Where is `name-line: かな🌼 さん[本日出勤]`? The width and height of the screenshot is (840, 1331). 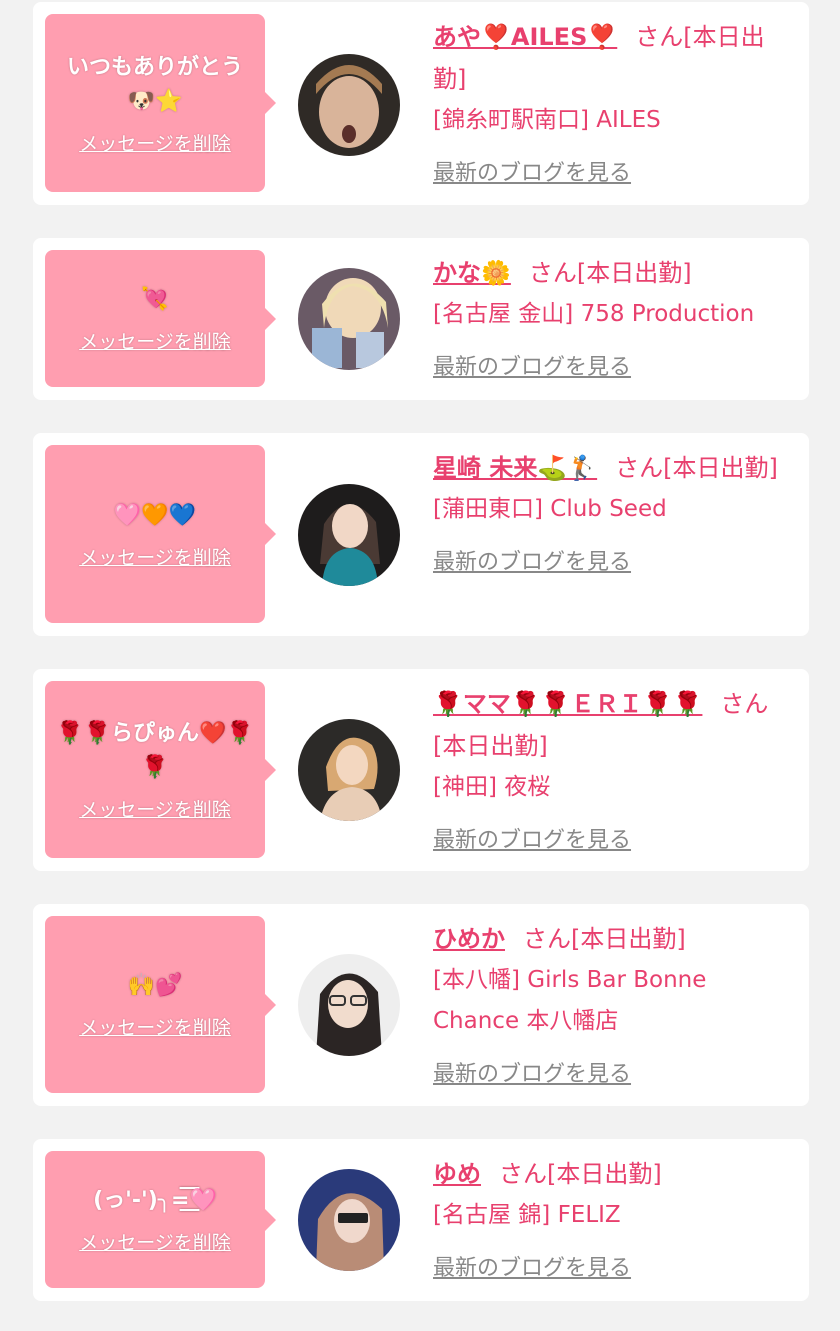
name-line: かな🌼 さん[本日出勤] is located at coordinates (613, 273).